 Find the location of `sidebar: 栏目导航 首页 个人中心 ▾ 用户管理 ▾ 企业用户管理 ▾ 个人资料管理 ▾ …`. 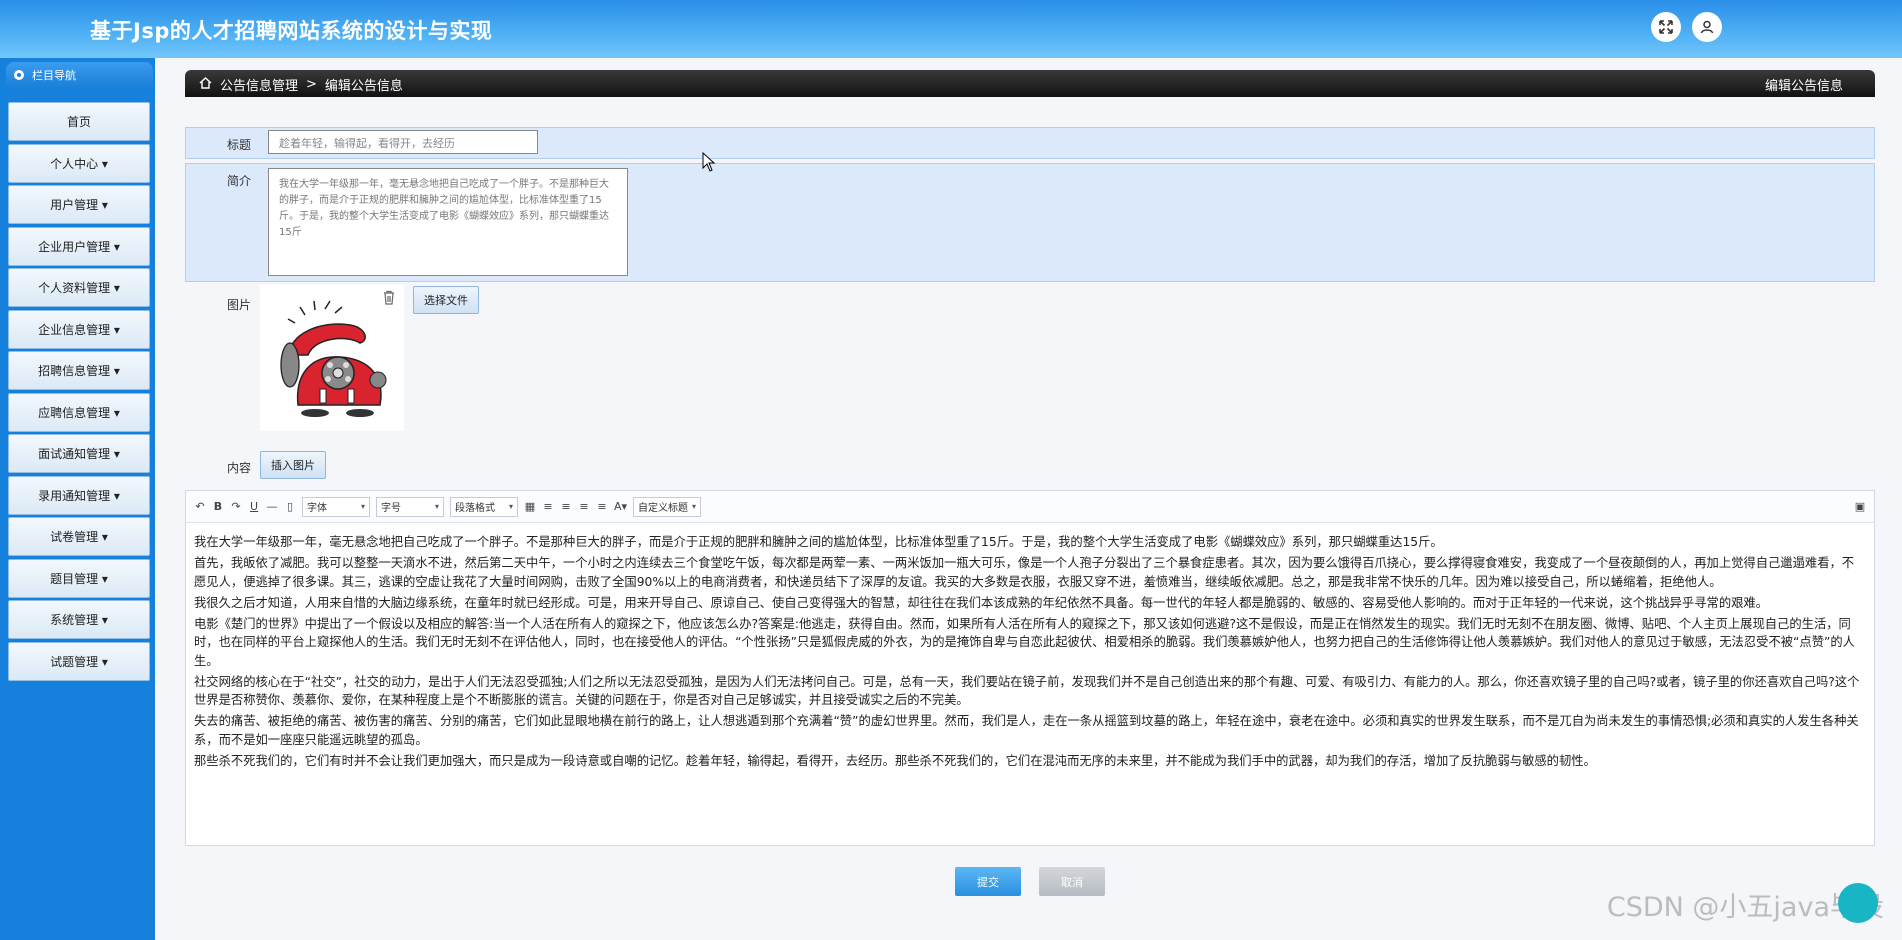

sidebar: 栏目导航 首页 个人中心 ▾ 用户管理 ▾ 企业用户管理 ▾ 个人资料管理 ▾ … is located at coordinates (77, 499).